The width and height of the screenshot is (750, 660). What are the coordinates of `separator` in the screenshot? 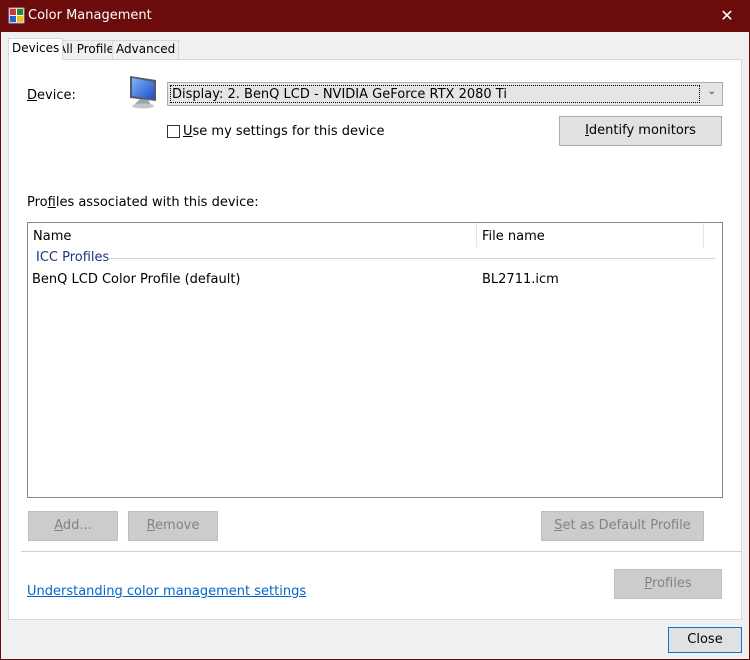 It's located at (381, 551).